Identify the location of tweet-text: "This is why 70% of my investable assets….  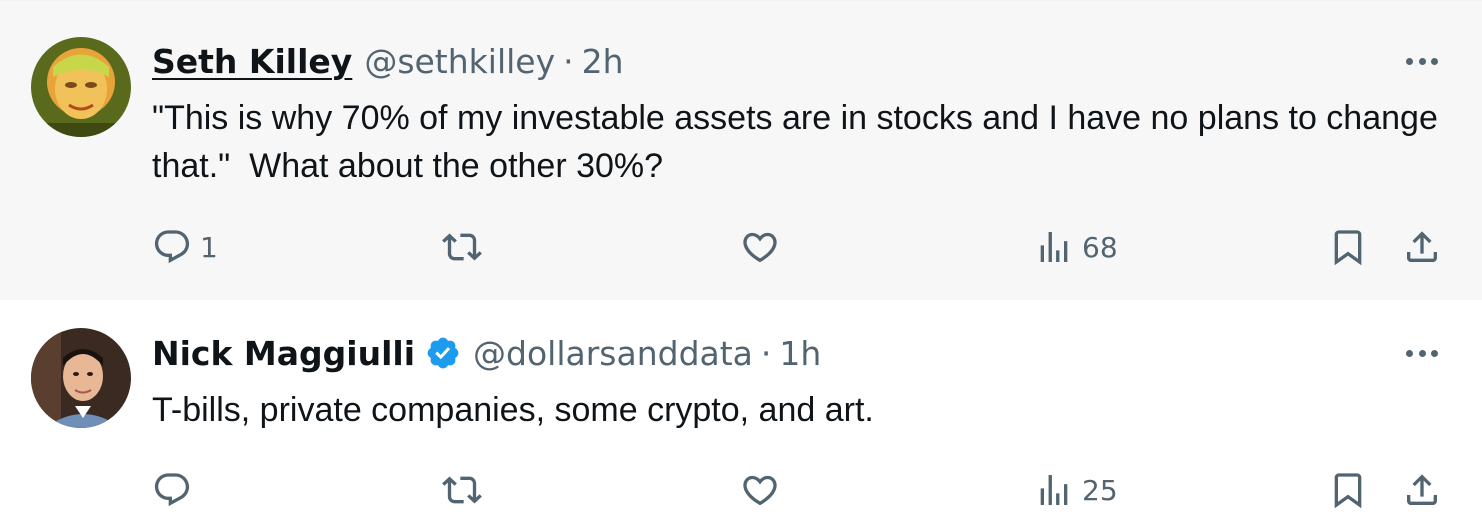
(800, 142).